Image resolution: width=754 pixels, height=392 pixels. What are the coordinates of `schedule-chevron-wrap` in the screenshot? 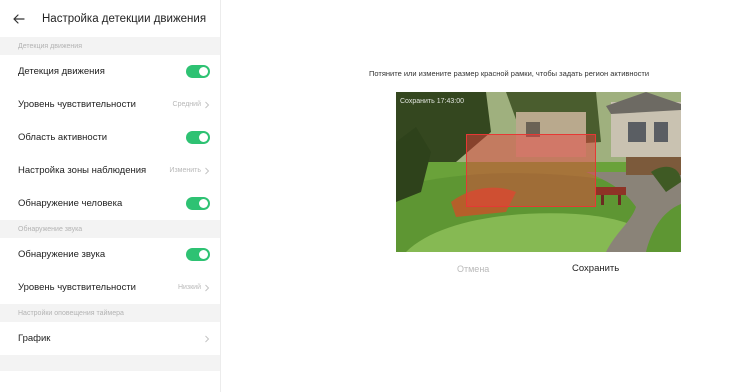 It's located at (207, 339).